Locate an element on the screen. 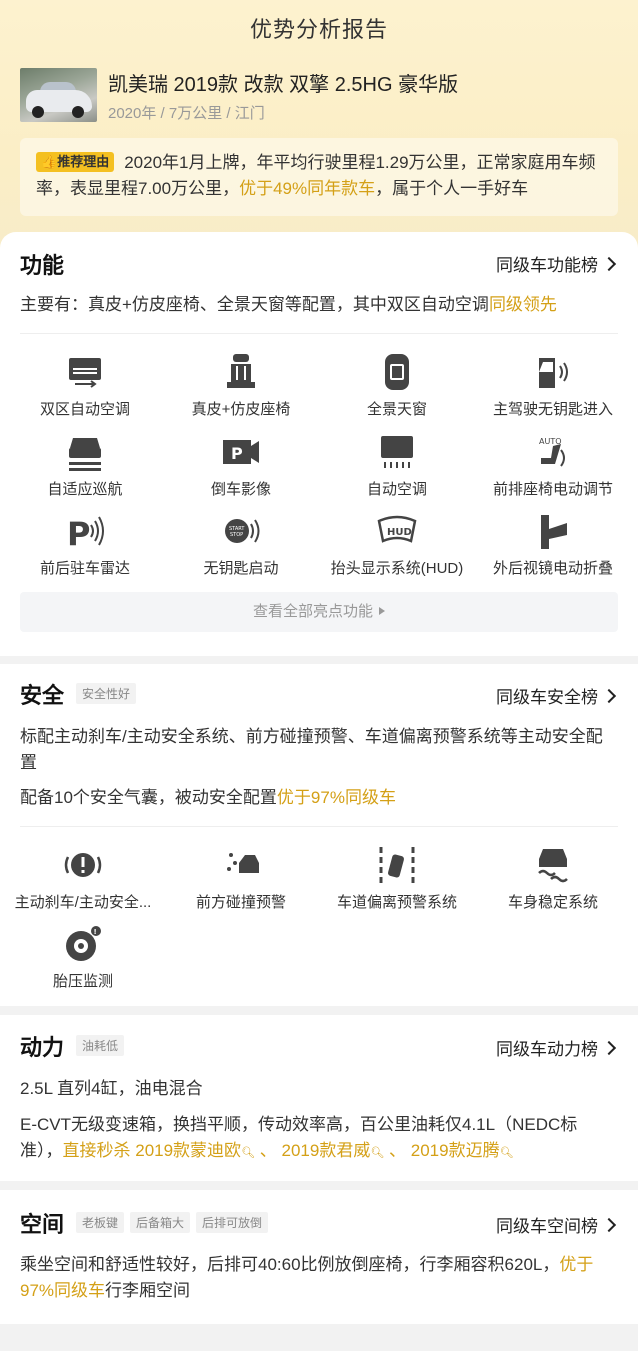 Image resolution: width=638 pixels, height=1351 pixels. auto-ac-icon is located at coordinates (397, 452).